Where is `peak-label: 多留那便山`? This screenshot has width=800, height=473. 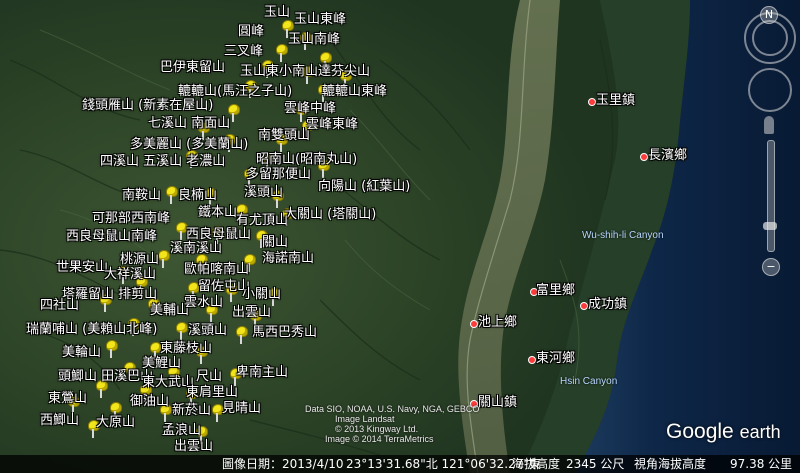 peak-label: 多留那便山 is located at coordinates (279, 174).